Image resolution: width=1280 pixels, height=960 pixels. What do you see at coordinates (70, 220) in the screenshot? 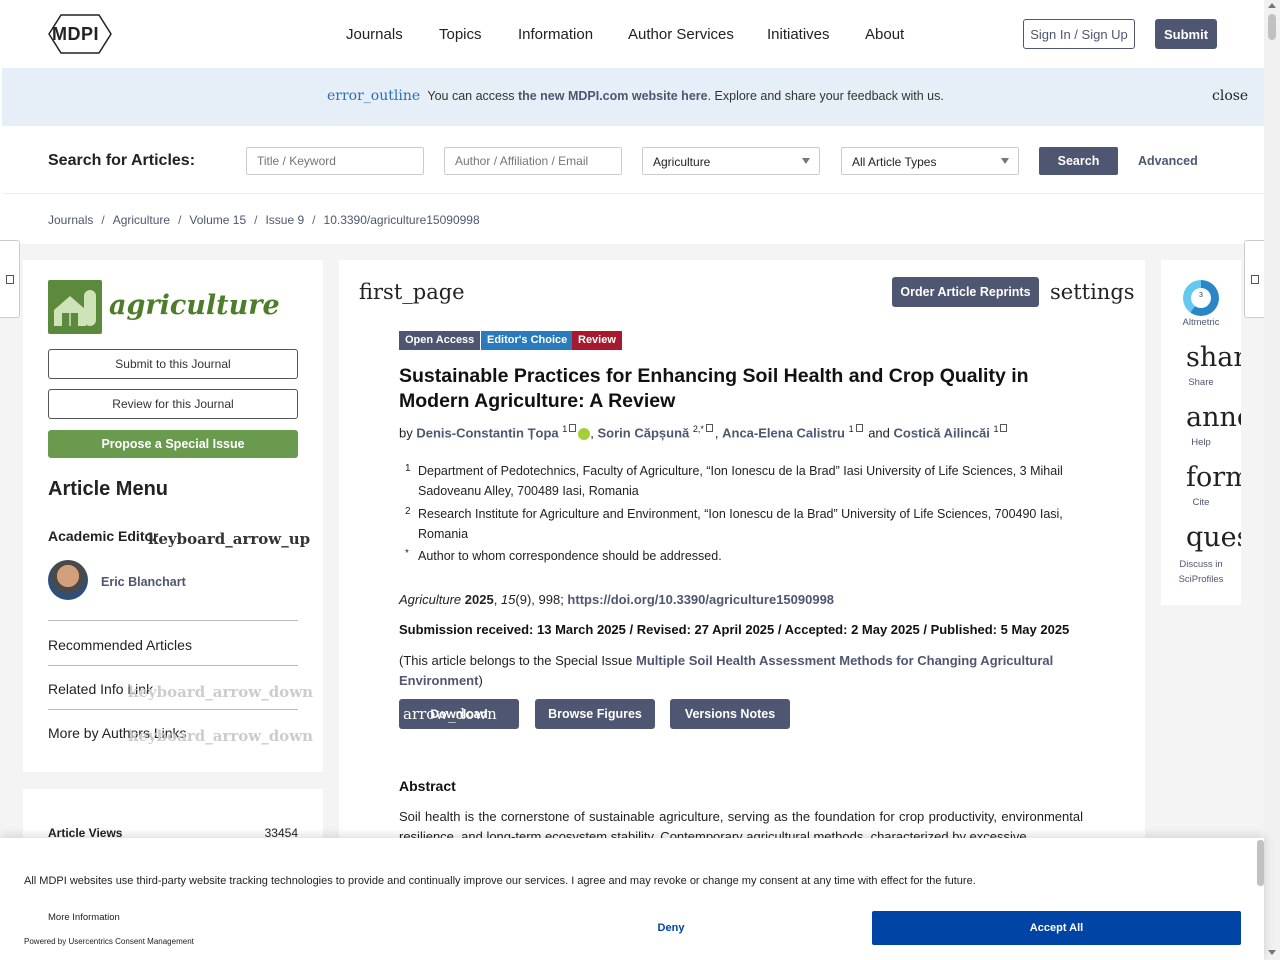
I see `breadcrumb-journals: Journals` at bounding box center [70, 220].